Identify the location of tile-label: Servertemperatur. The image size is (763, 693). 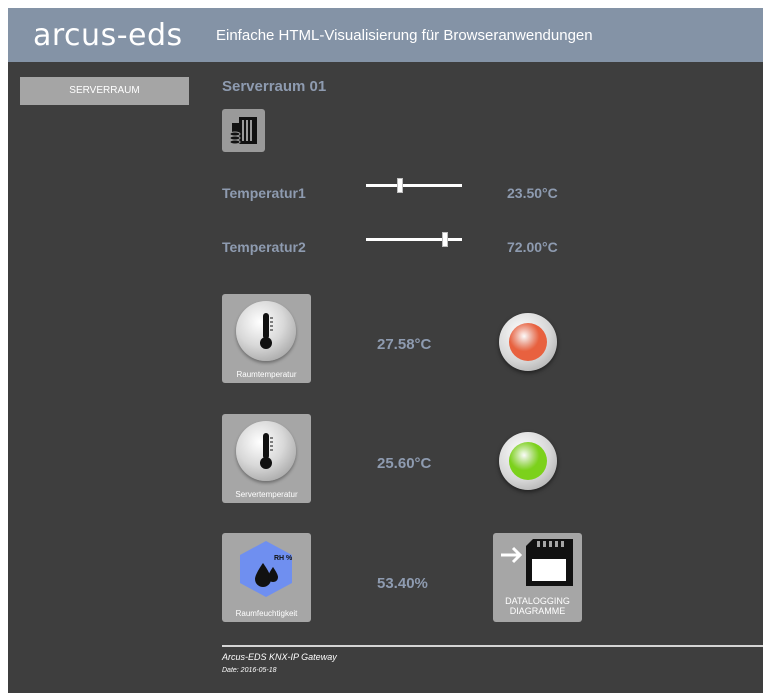
(266, 494).